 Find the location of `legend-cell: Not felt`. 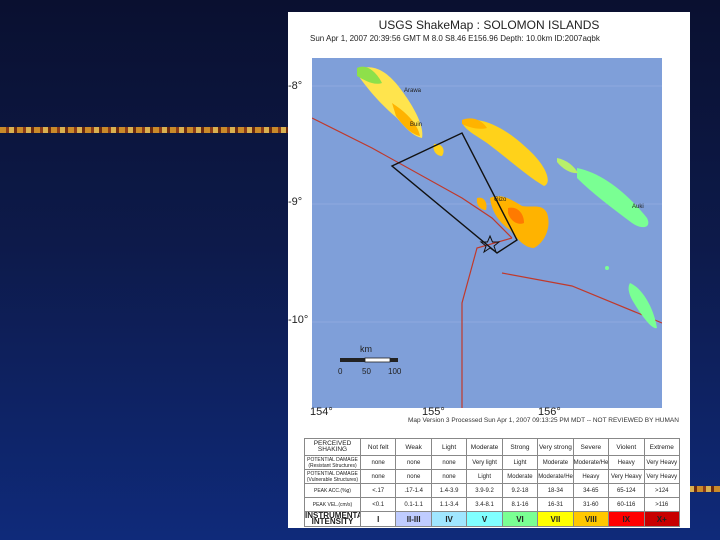

legend-cell: Not felt is located at coordinates (378, 447).